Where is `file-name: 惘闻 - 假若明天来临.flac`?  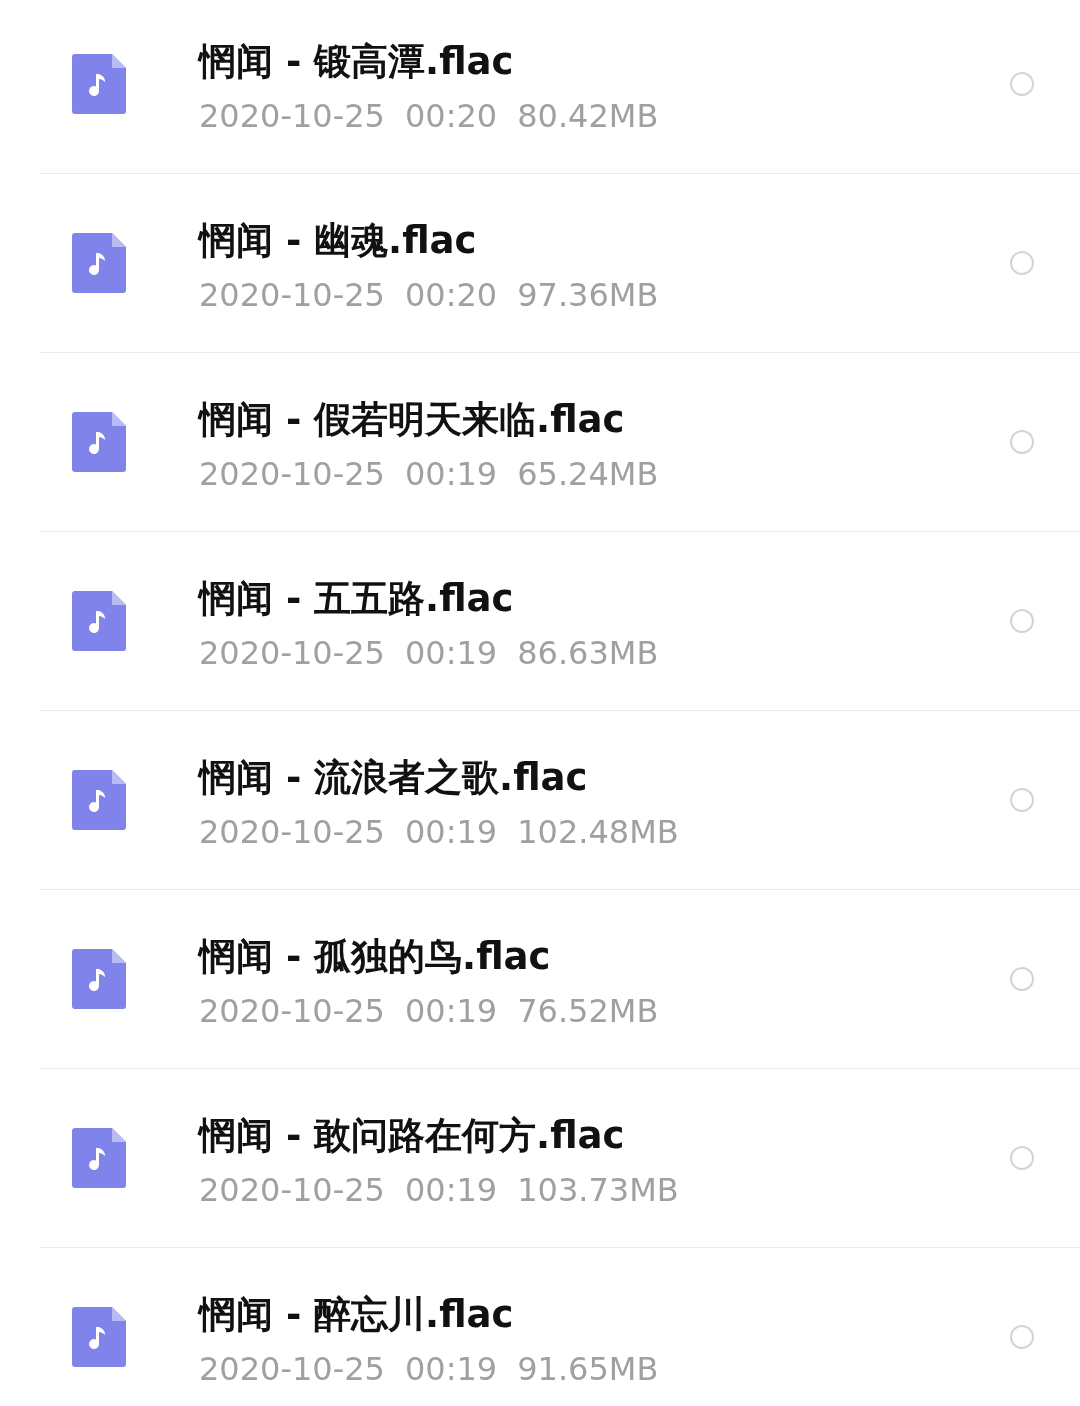 file-name: 惘闻 - 假若明天来临.flac is located at coordinates (412, 420).